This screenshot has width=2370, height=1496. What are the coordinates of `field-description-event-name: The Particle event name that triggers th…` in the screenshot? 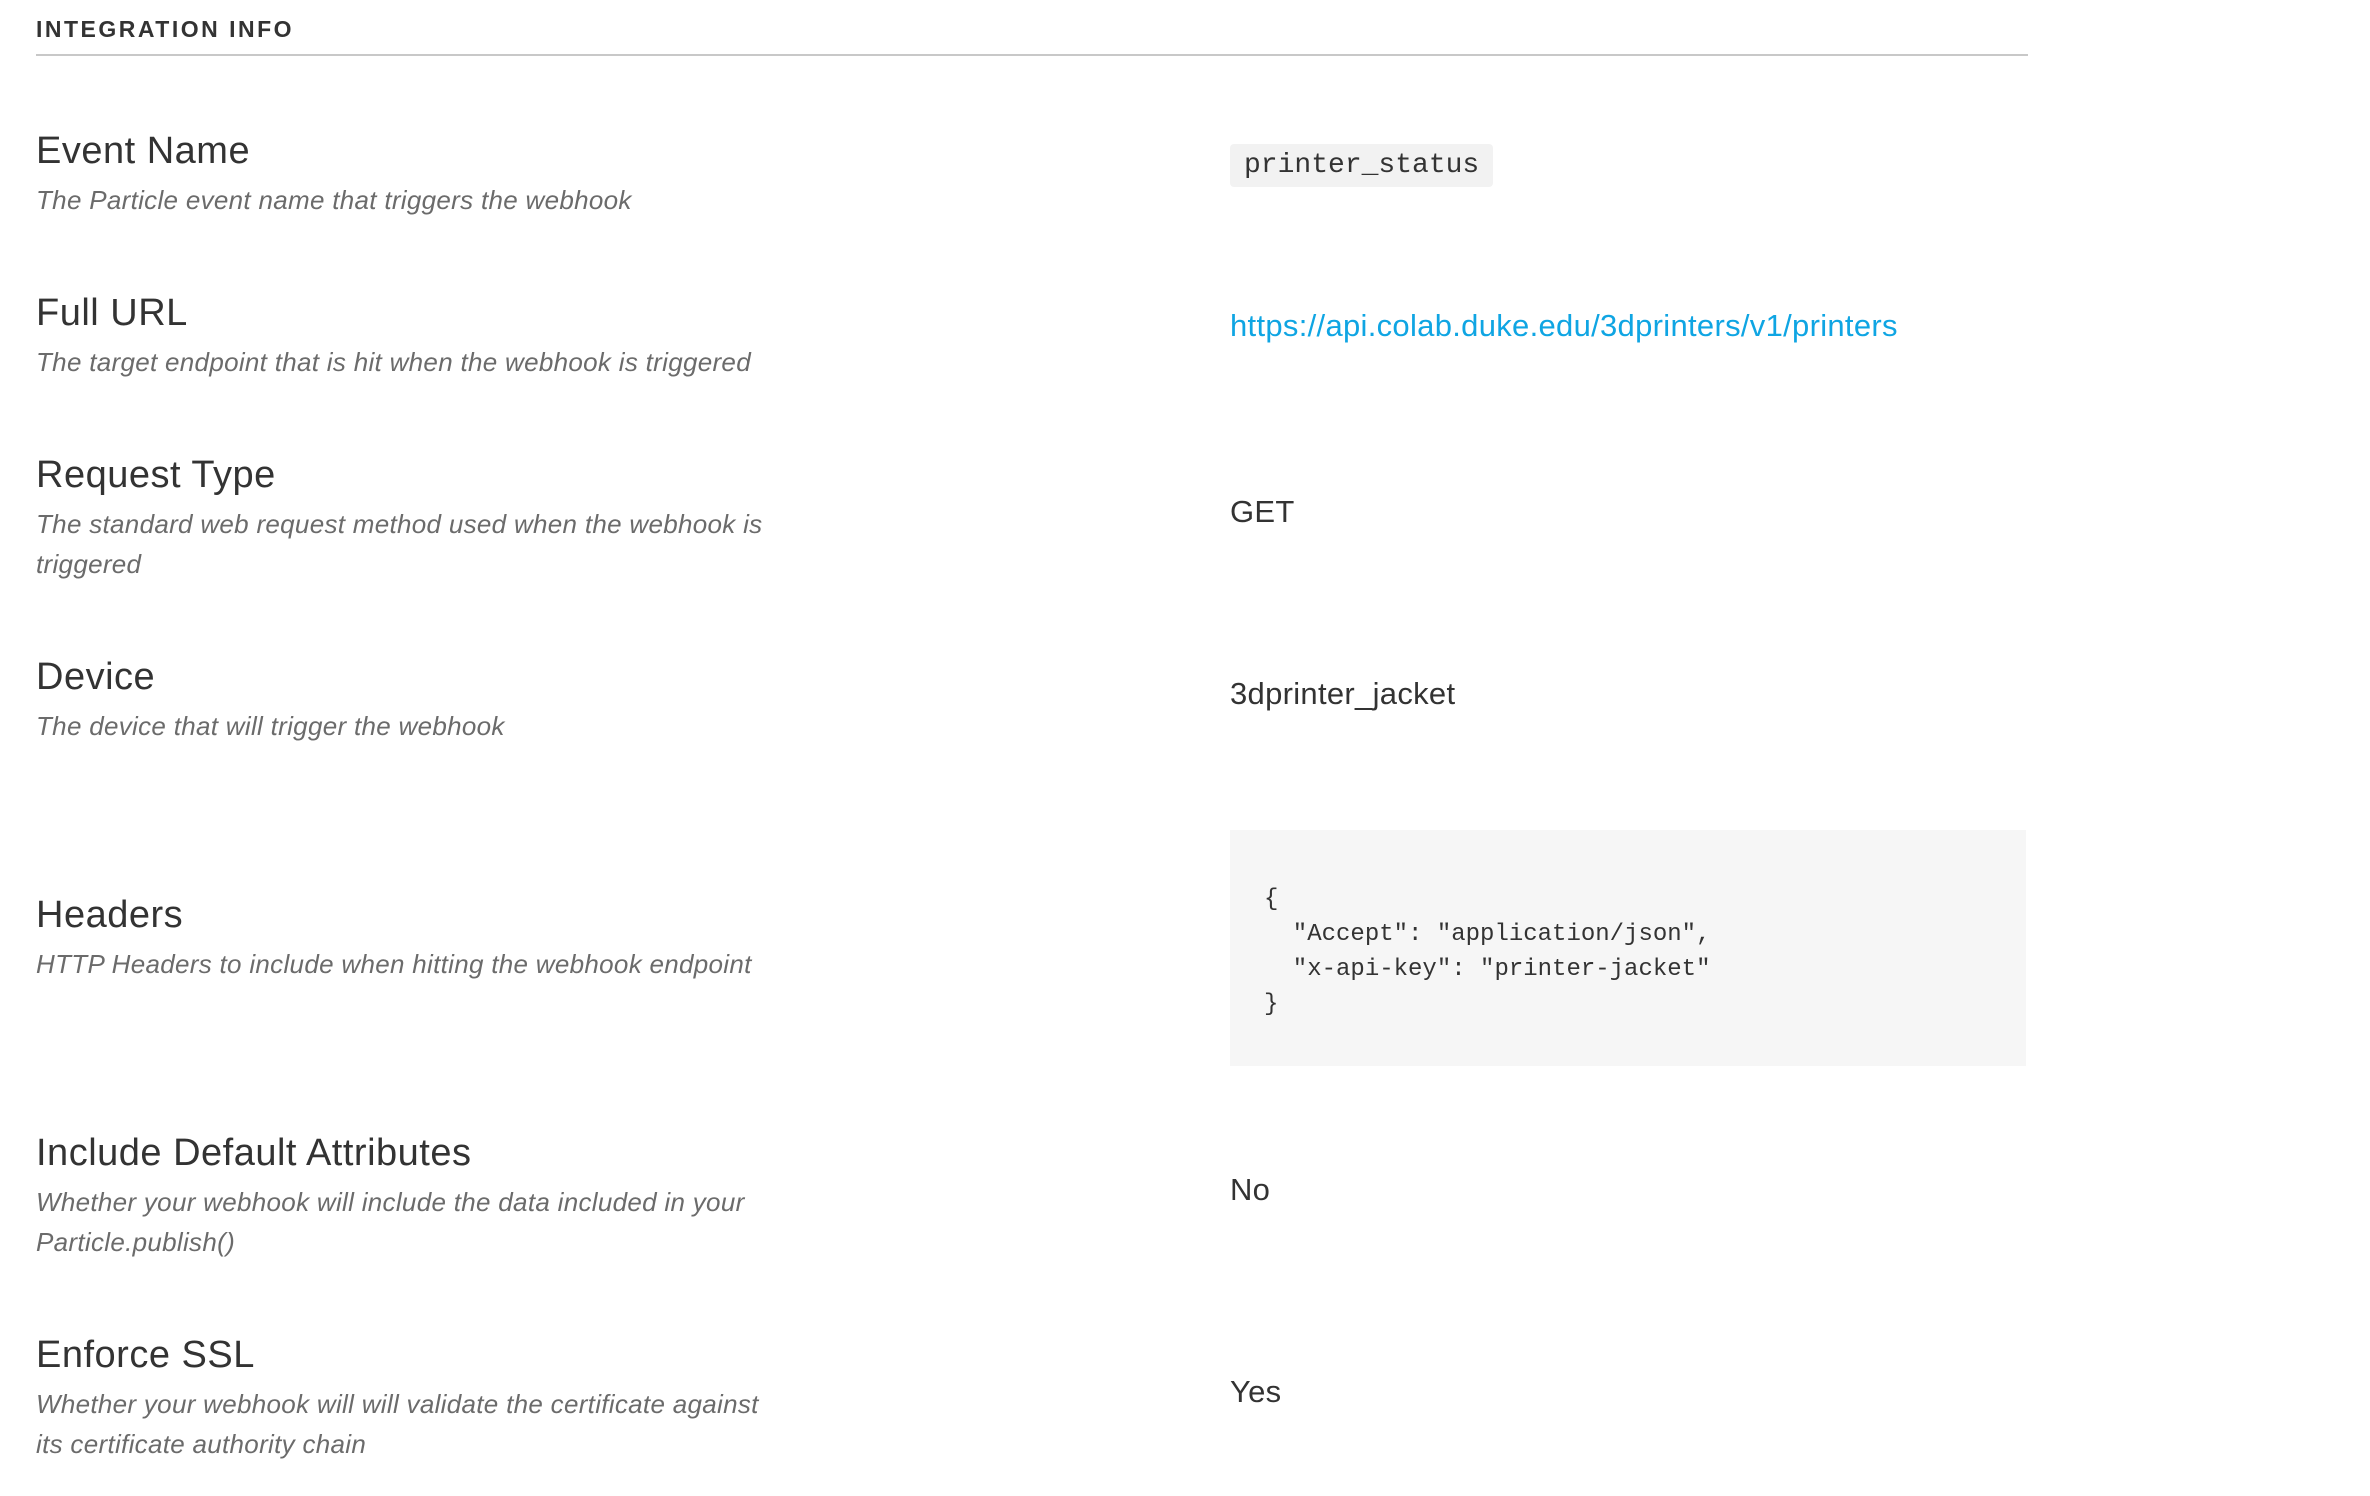 It's located at (334, 200).